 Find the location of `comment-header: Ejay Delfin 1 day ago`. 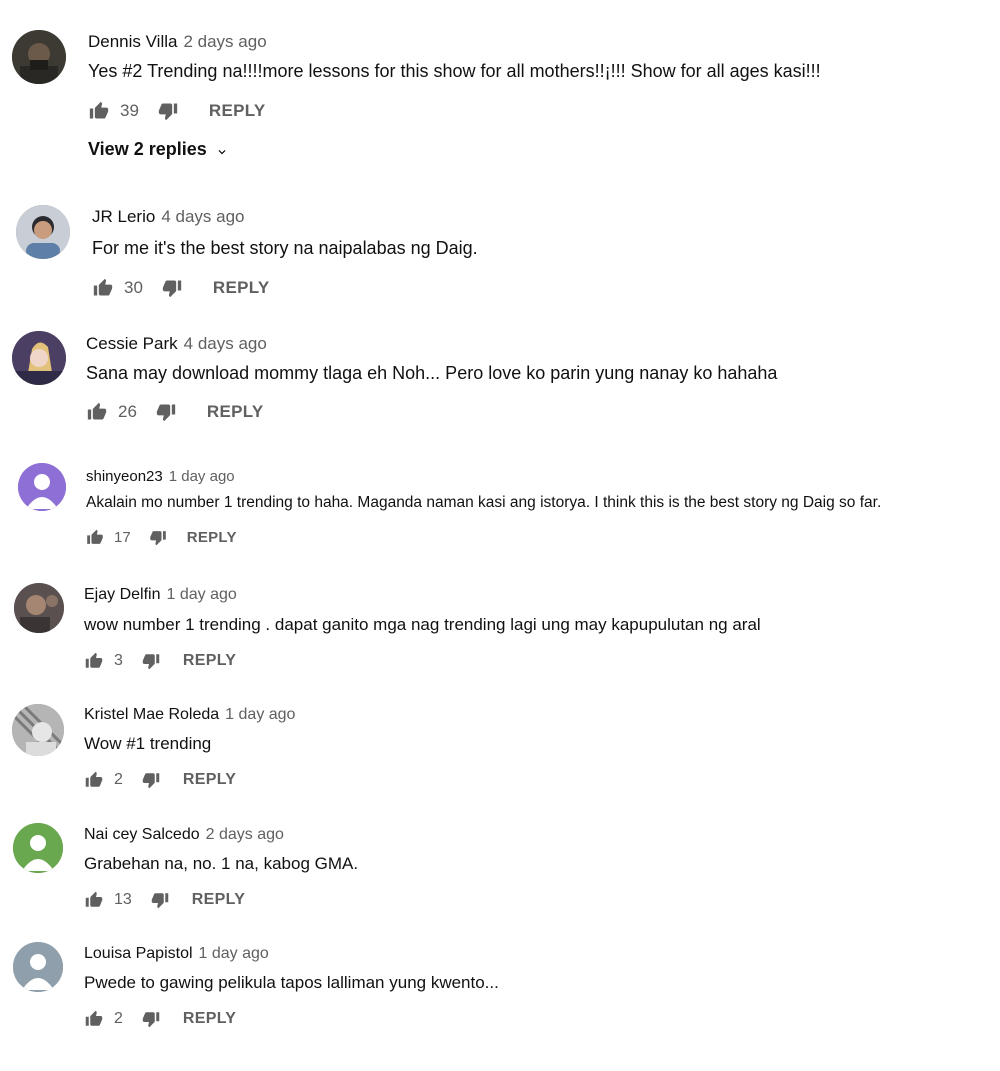

comment-header: Ejay Delfin 1 day ago is located at coordinates (160, 595).